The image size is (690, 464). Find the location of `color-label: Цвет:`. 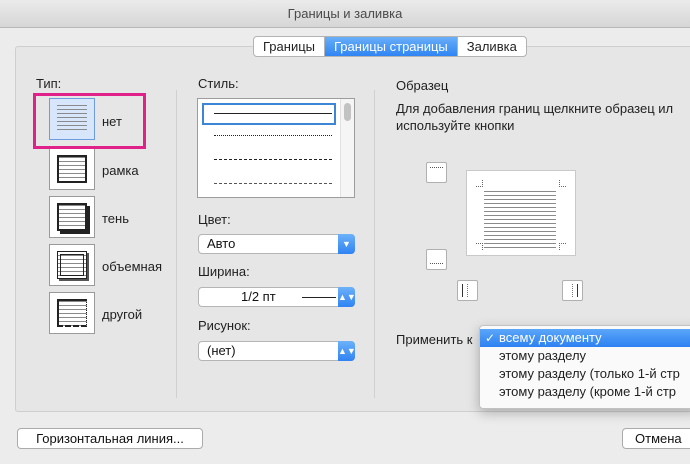

color-label: Цвет: is located at coordinates (214, 219).